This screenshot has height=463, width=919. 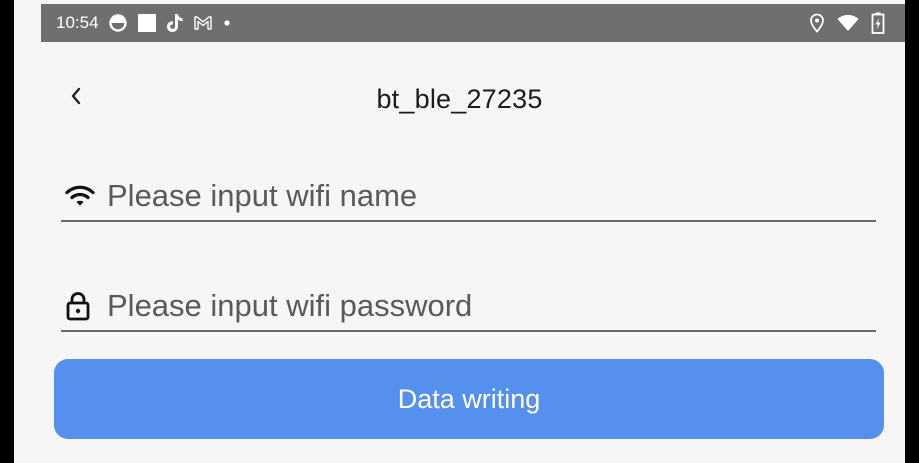 What do you see at coordinates (473, 23) in the screenshot?
I see `status-bar: 10:54` at bounding box center [473, 23].